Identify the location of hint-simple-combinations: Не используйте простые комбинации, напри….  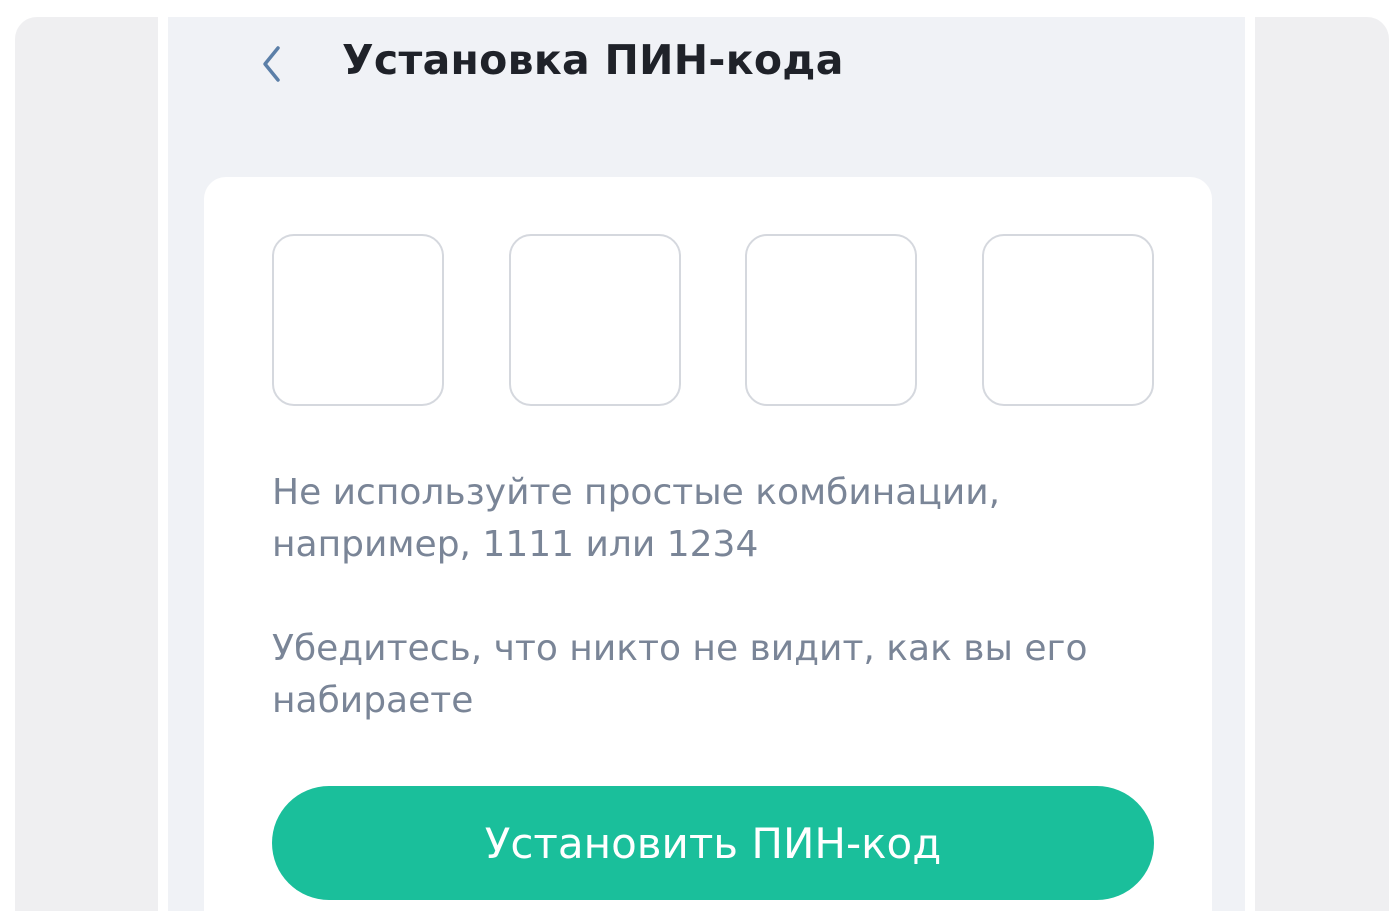
(636, 518).